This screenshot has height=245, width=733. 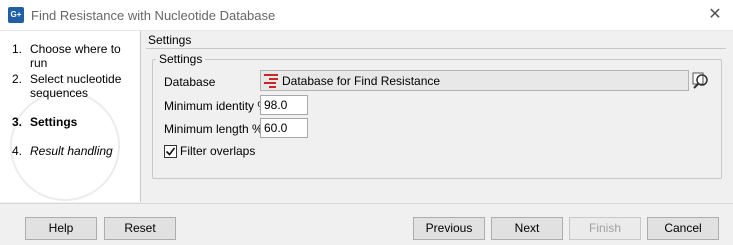 I want to click on window-title: Find Resistance with Nucleotide Database, so click(x=153, y=15).